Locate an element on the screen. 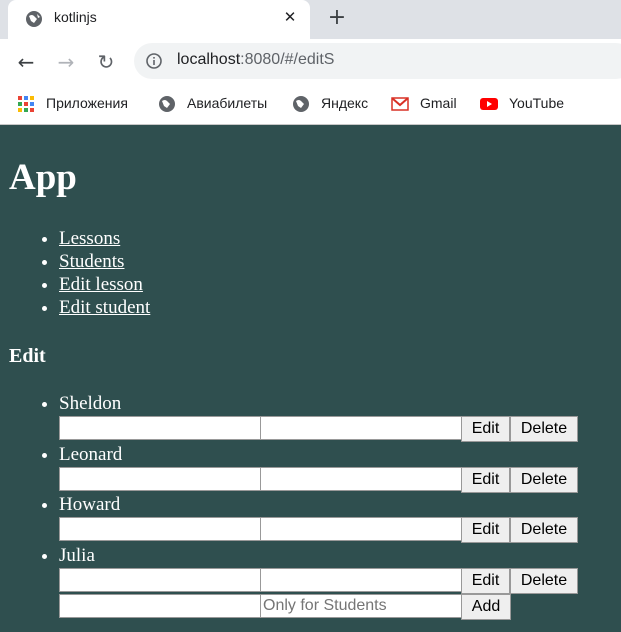  bookmark-label: Gmail is located at coordinates (438, 103).